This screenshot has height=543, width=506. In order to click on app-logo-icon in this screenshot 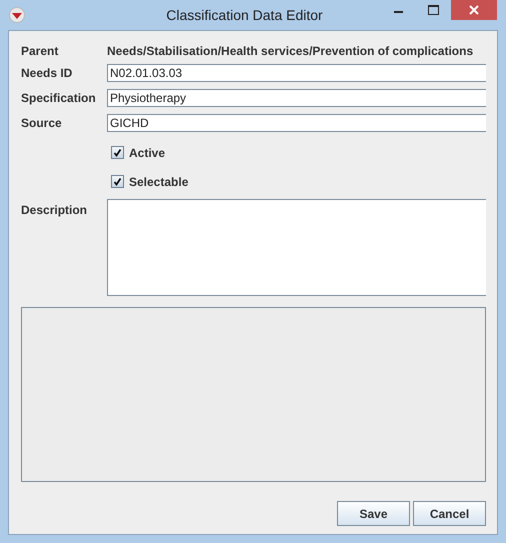, I will do `click(17, 15)`.